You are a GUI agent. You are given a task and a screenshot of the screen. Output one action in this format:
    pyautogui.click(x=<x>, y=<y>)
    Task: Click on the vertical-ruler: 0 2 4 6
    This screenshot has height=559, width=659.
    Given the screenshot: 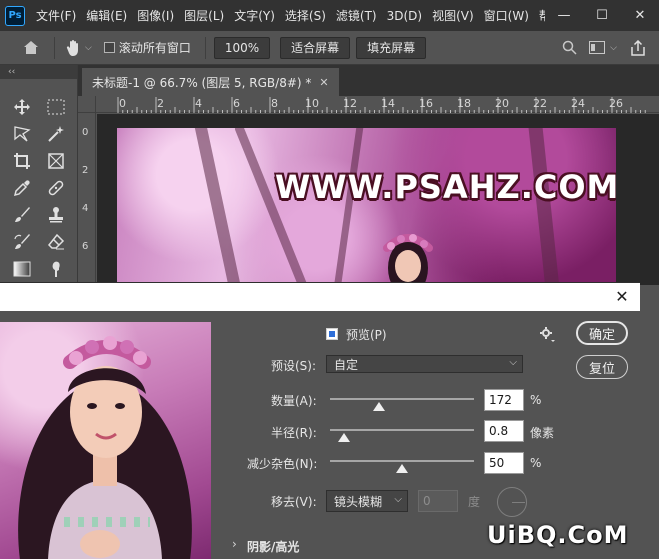 What is the action you would take?
    pyautogui.click(x=87, y=199)
    